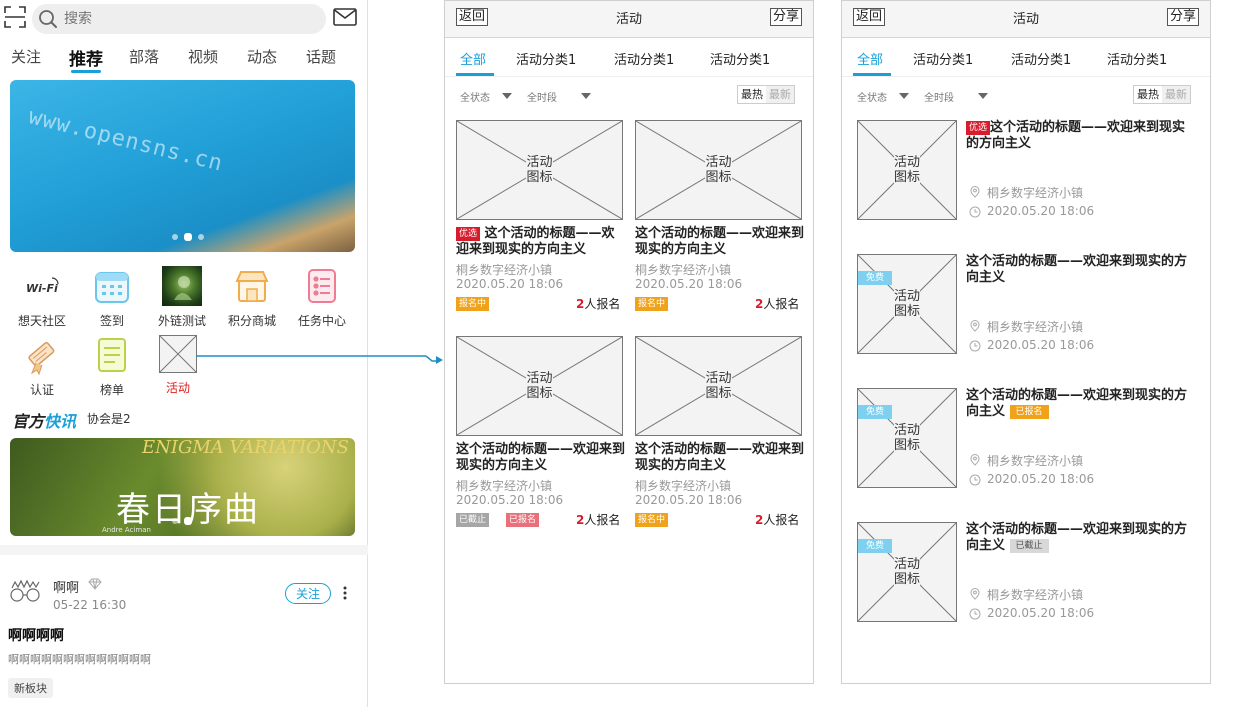 The image size is (1234, 707). What do you see at coordinates (177, 388) in the screenshot?
I see `grid-label: 活动` at bounding box center [177, 388].